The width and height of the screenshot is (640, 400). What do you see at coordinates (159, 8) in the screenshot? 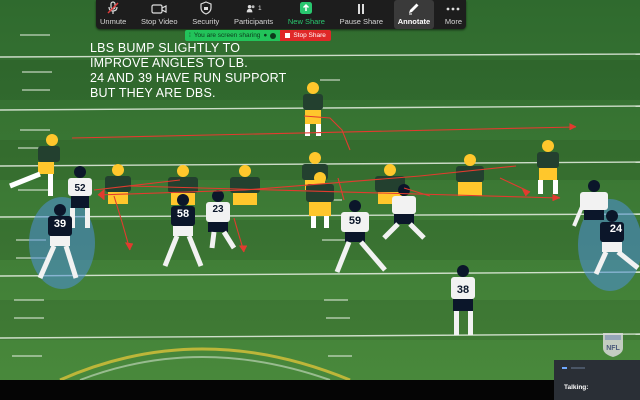
I see `video-camera-icon` at bounding box center [159, 8].